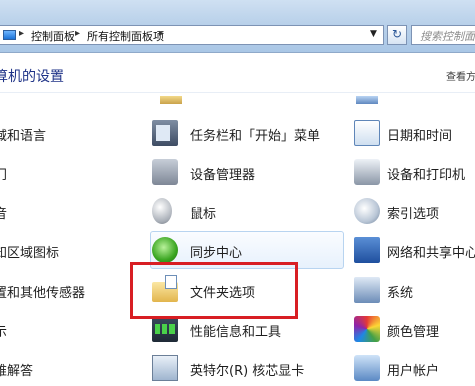  What do you see at coordinates (53, 36) in the screenshot?
I see `breadcrumb-control-panel: 控制面板` at bounding box center [53, 36].